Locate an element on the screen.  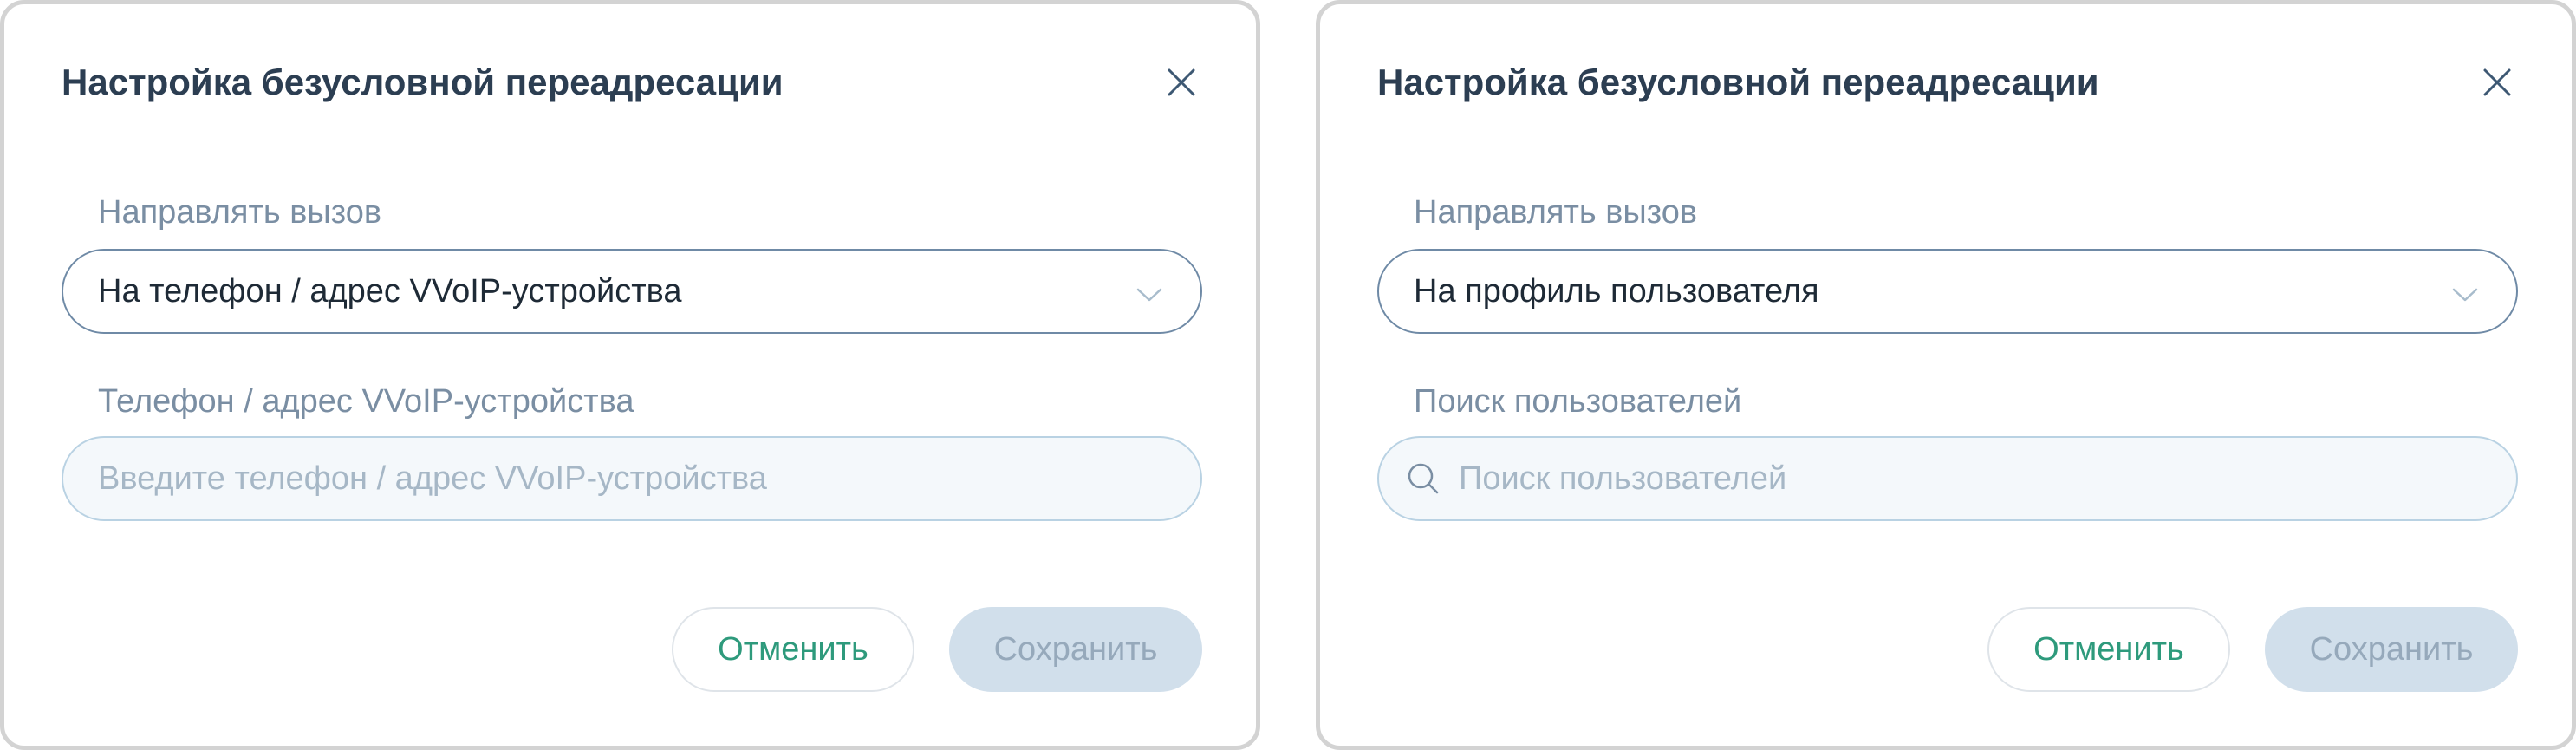
route-call-value: На телефон / адрес VVoIP-устройства is located at coordinates (390, 291).